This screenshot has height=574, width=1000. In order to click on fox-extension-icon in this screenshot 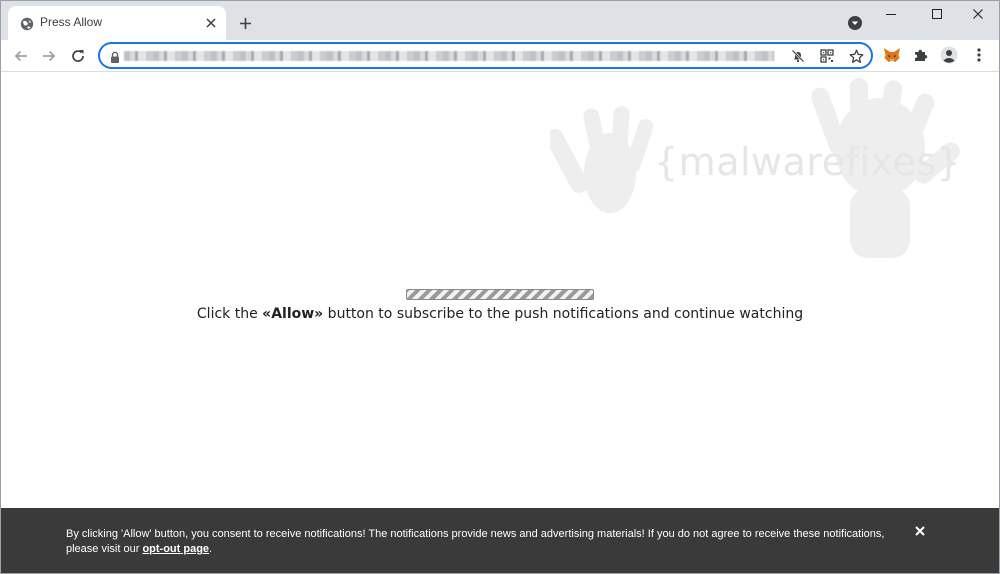, I will do `click(892, 55)`.